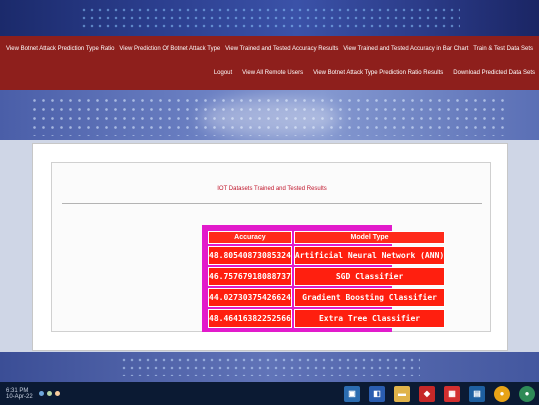  What do you see at coordinates (452, 393) in the screenshot?
I see `pdf-app-icon: ▦` at bounding box center [452, 393].